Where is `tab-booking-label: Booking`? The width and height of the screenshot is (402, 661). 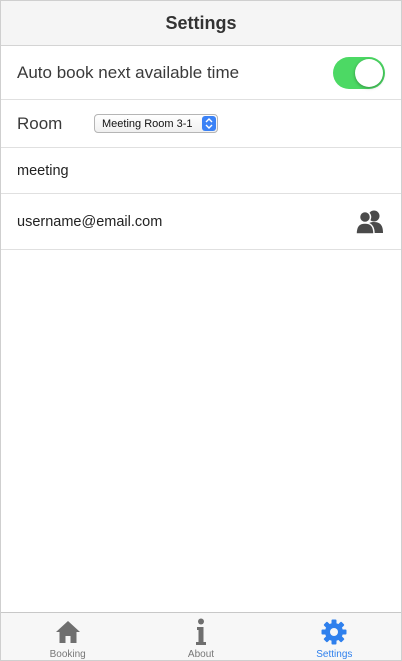 tab-booking-label: Booking is located at coordinates (67, 654).